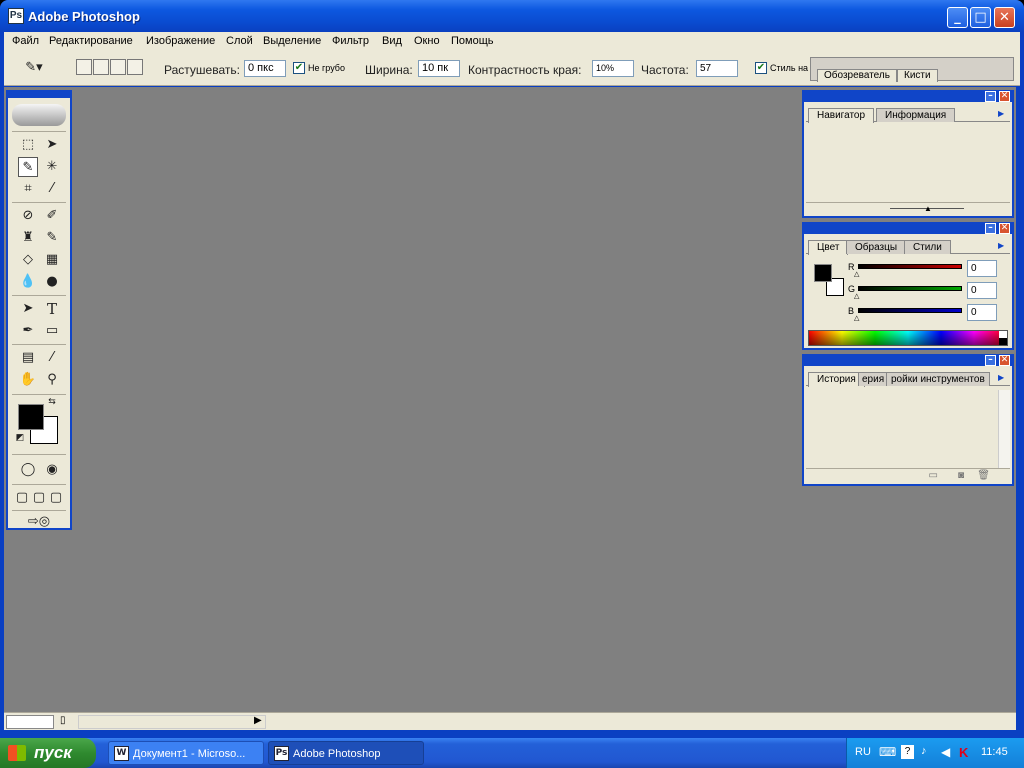  What do you see at coordinates (910, 266) in the screenshot?
I see `red-slider` at bounding box center [910, 266].